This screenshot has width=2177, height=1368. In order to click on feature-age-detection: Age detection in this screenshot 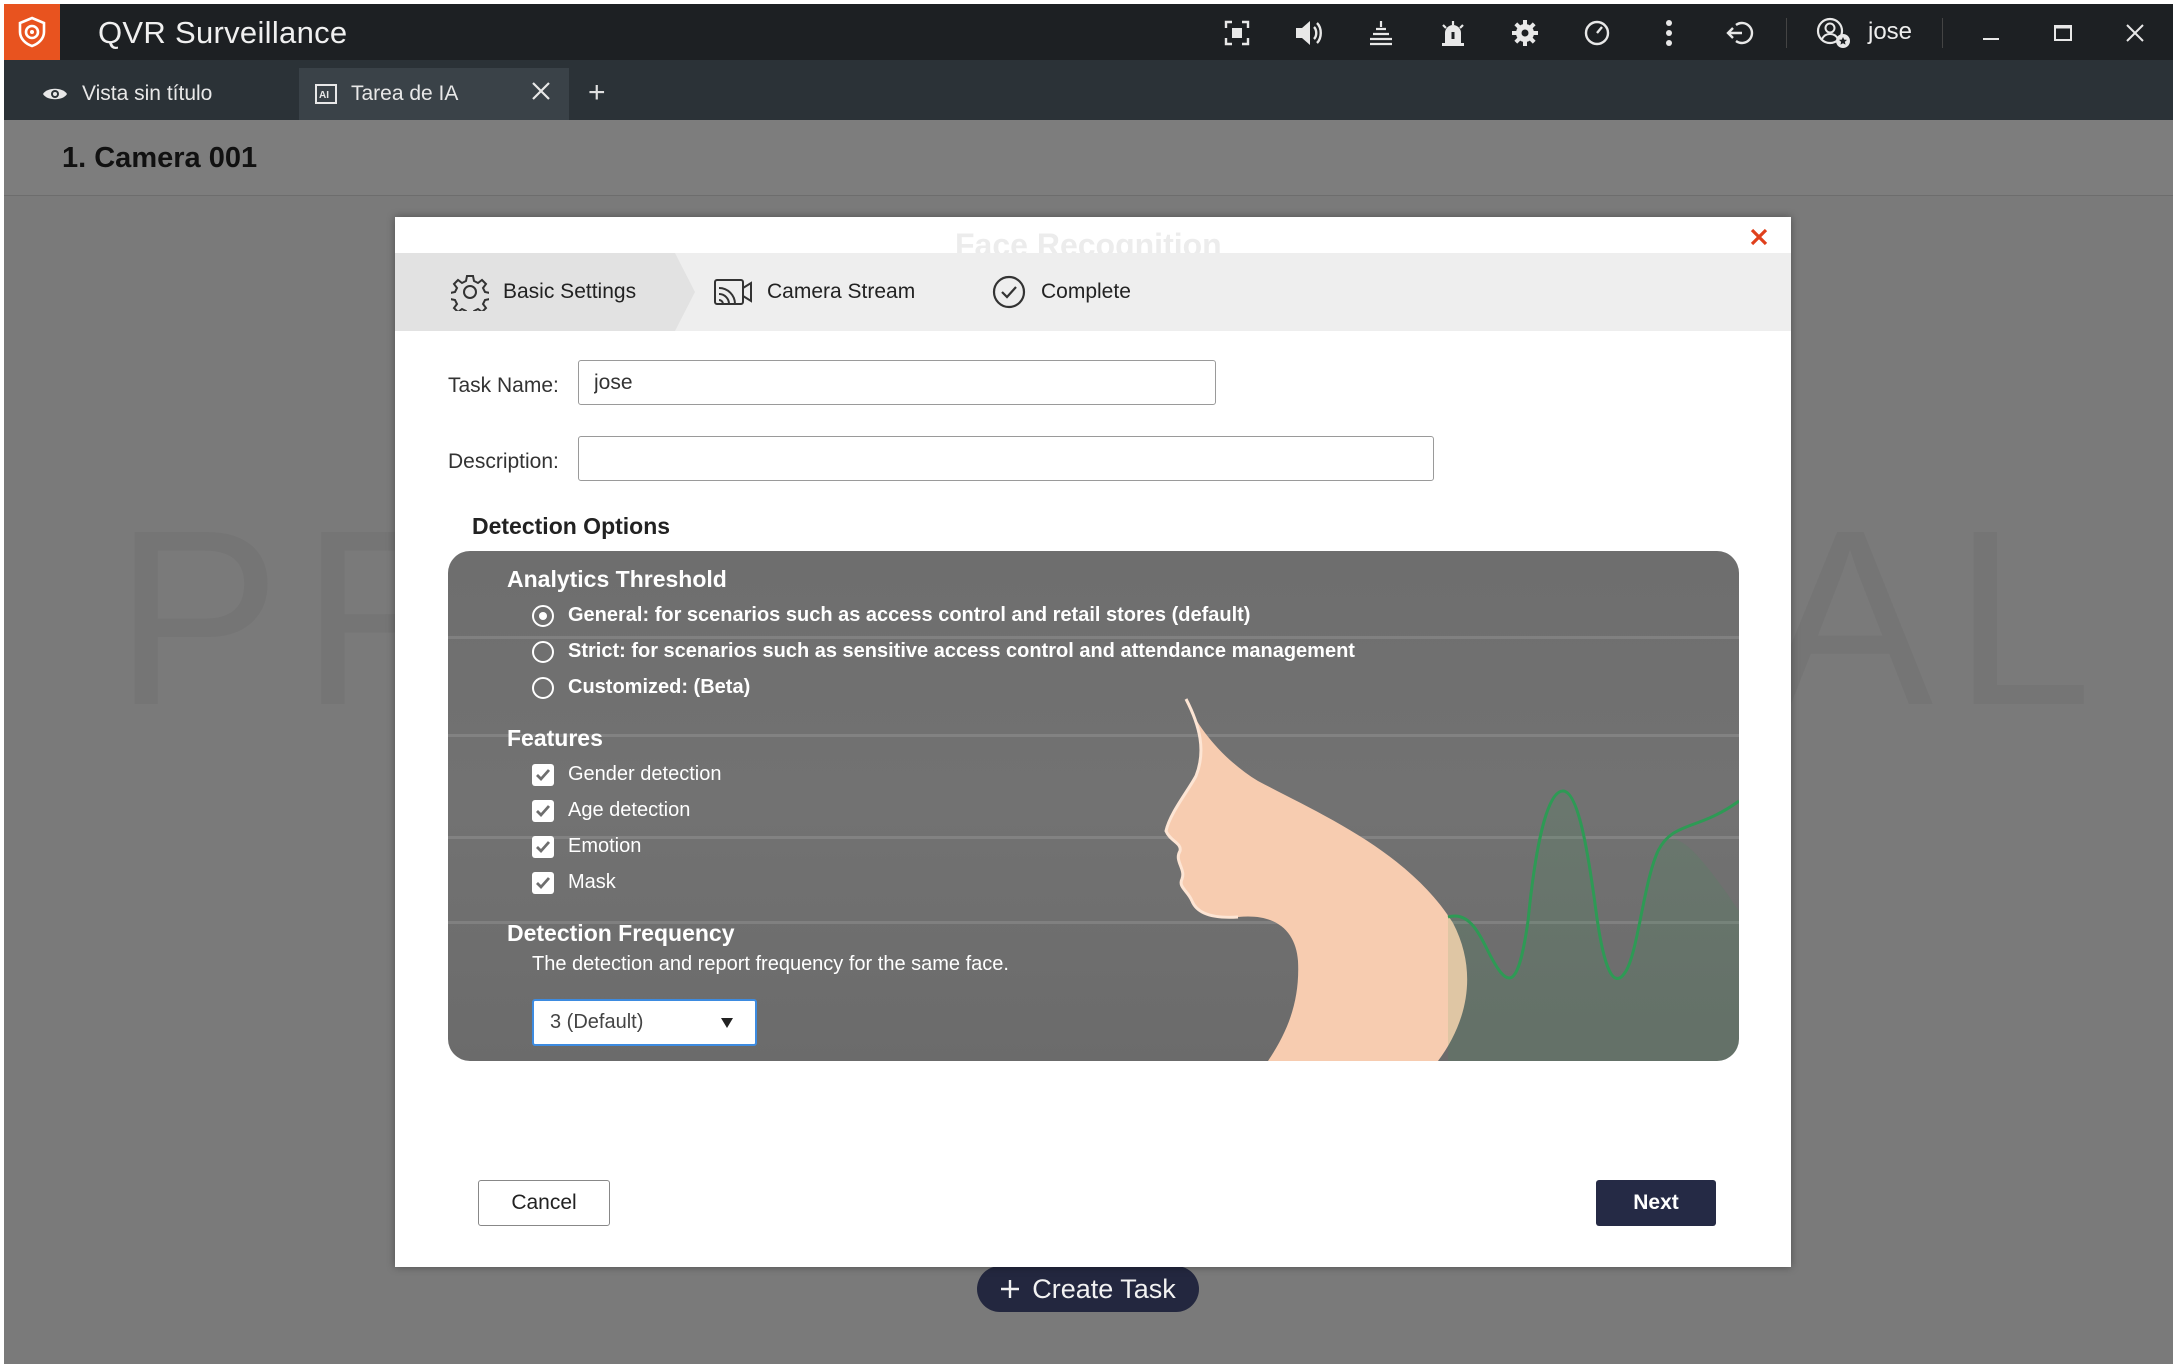, I will do `click(611, 810)`.